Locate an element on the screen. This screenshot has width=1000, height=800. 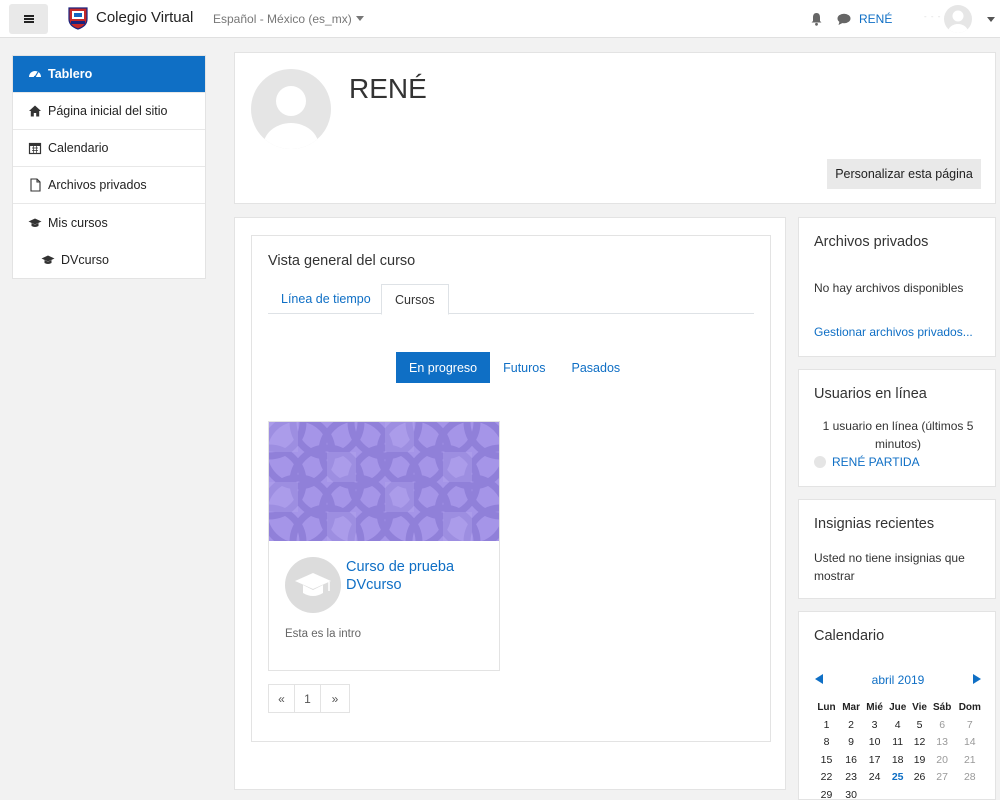
calendar-day: 26 is located at coordinates (919, 778).